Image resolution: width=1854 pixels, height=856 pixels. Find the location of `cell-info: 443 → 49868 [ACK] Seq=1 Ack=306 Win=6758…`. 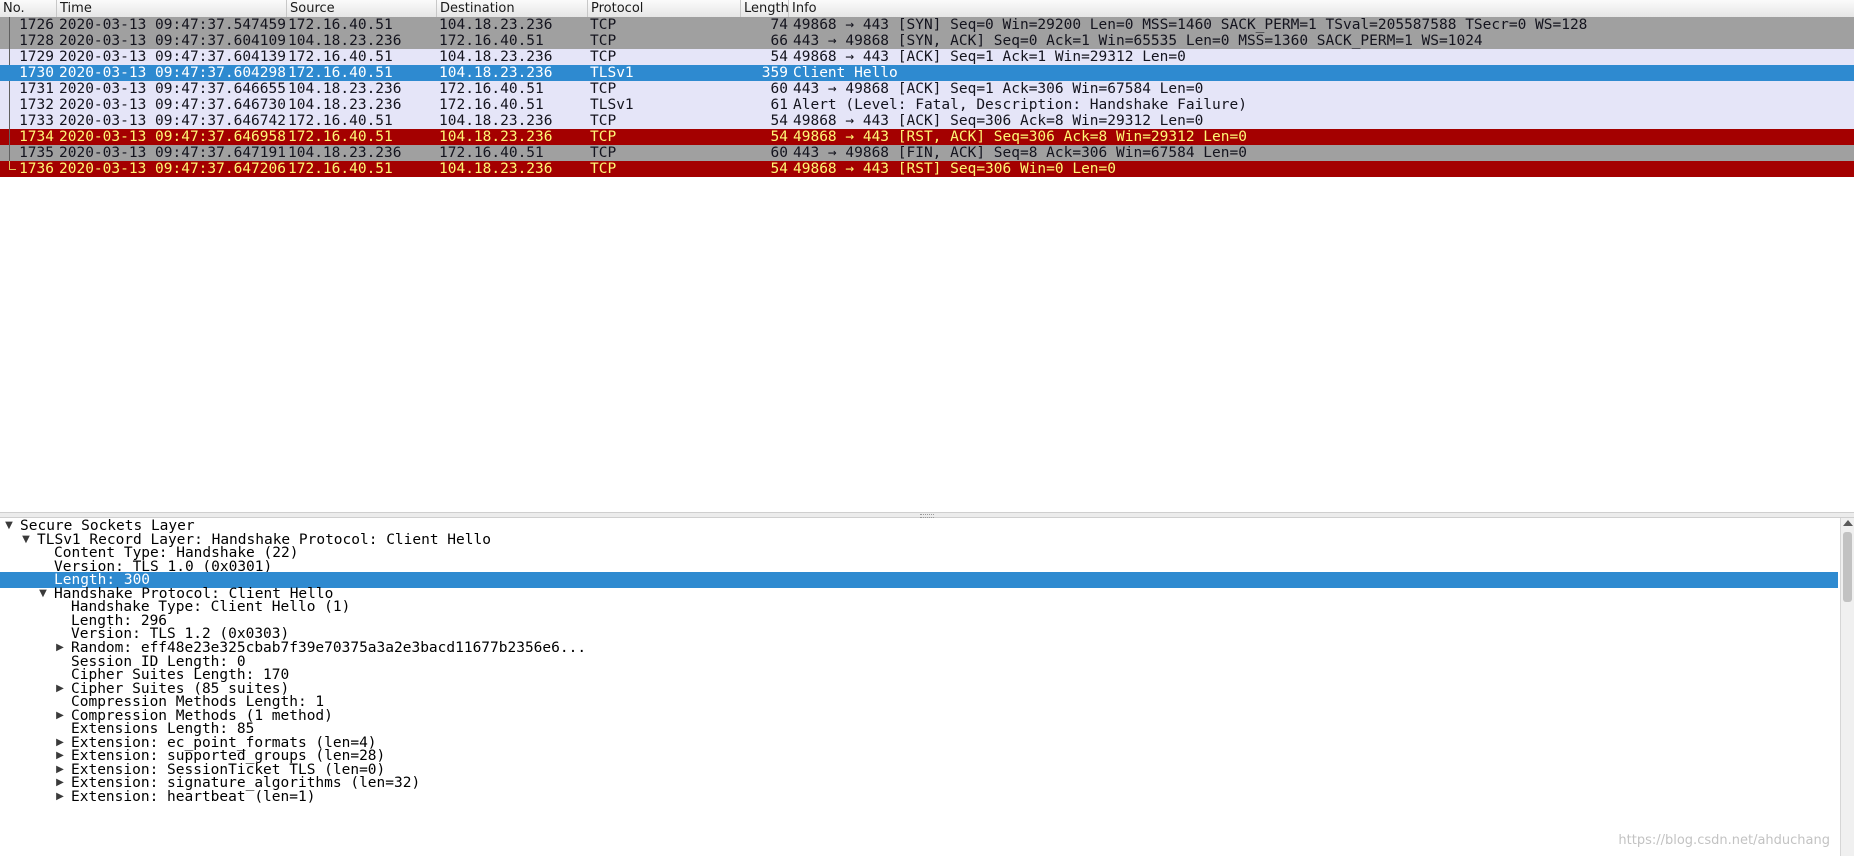

cell-info: 443 → 49868 [ACK] Seq=1 Ack=306 Win=6758… is located at coordinates (998, 89).